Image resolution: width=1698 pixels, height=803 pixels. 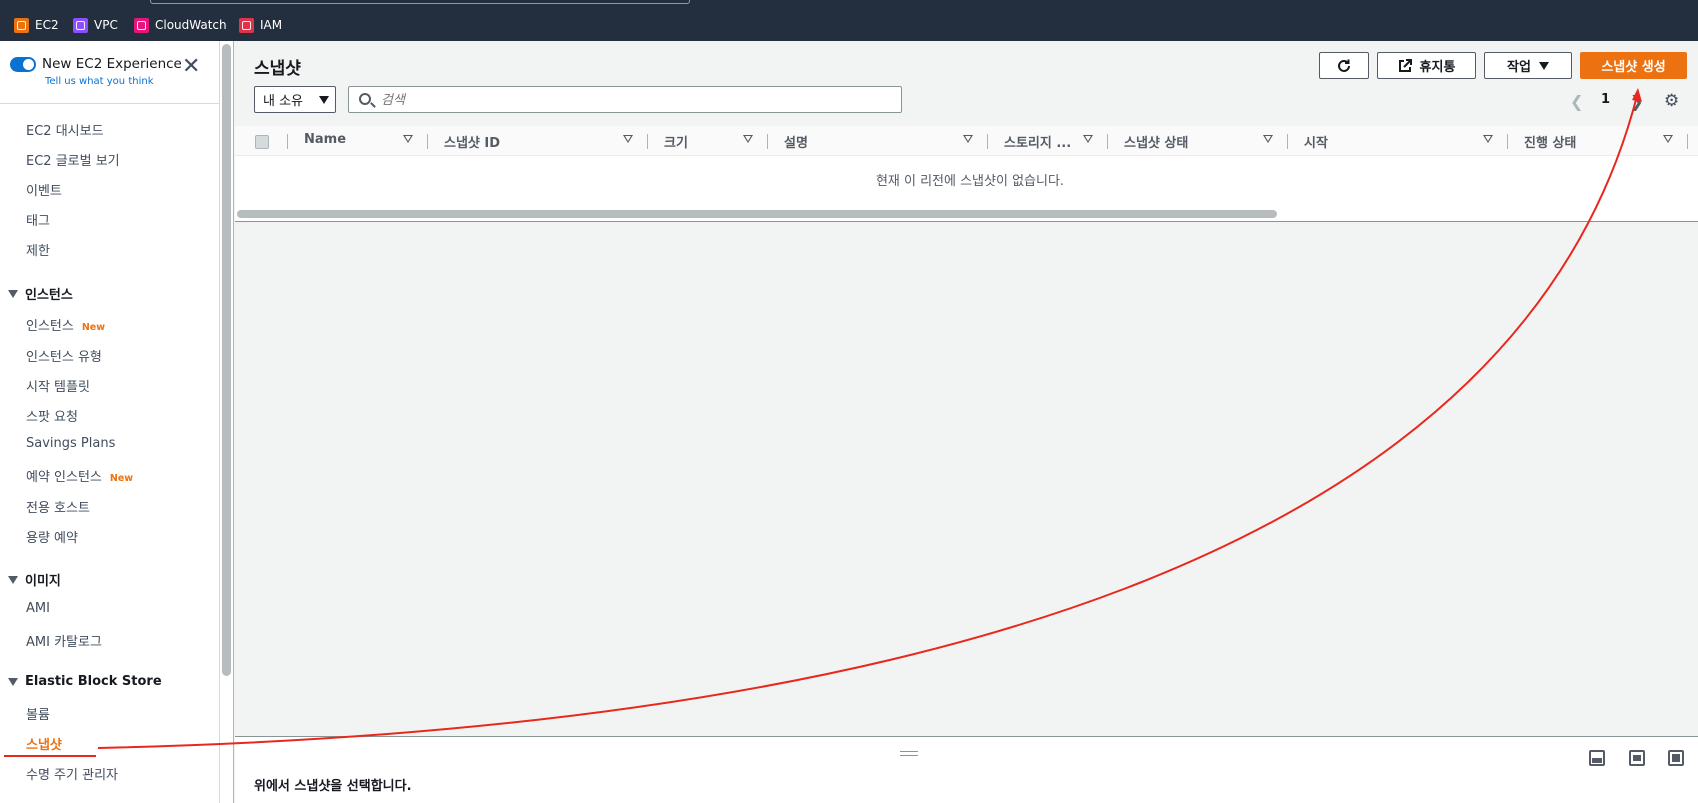 I want to click on sidebar-item-volumes: 볼륨, so click(x=38, y=713).